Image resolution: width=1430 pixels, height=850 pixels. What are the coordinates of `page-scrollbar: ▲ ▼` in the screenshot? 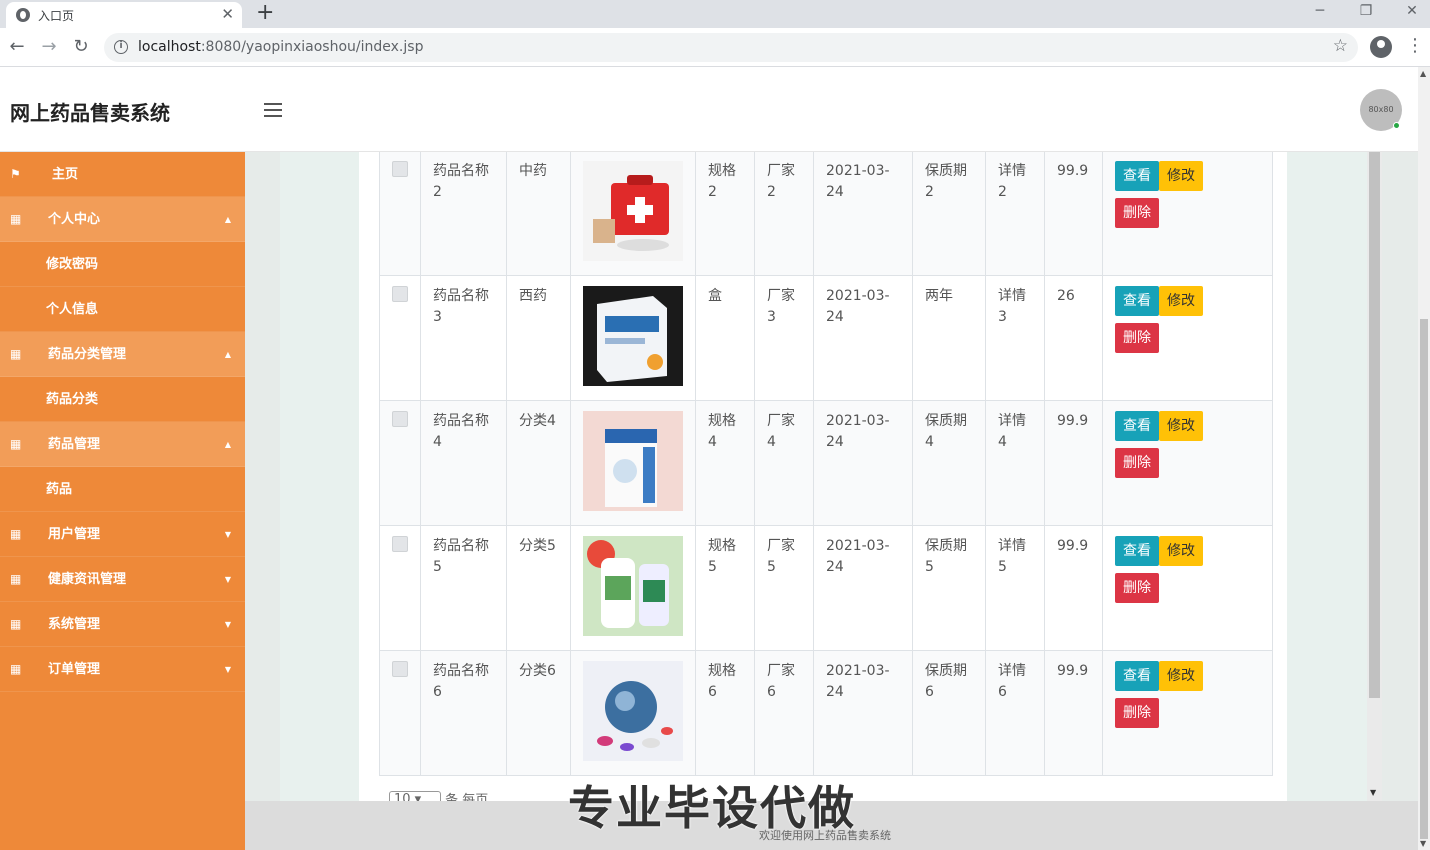 It's located at (1424, 458).